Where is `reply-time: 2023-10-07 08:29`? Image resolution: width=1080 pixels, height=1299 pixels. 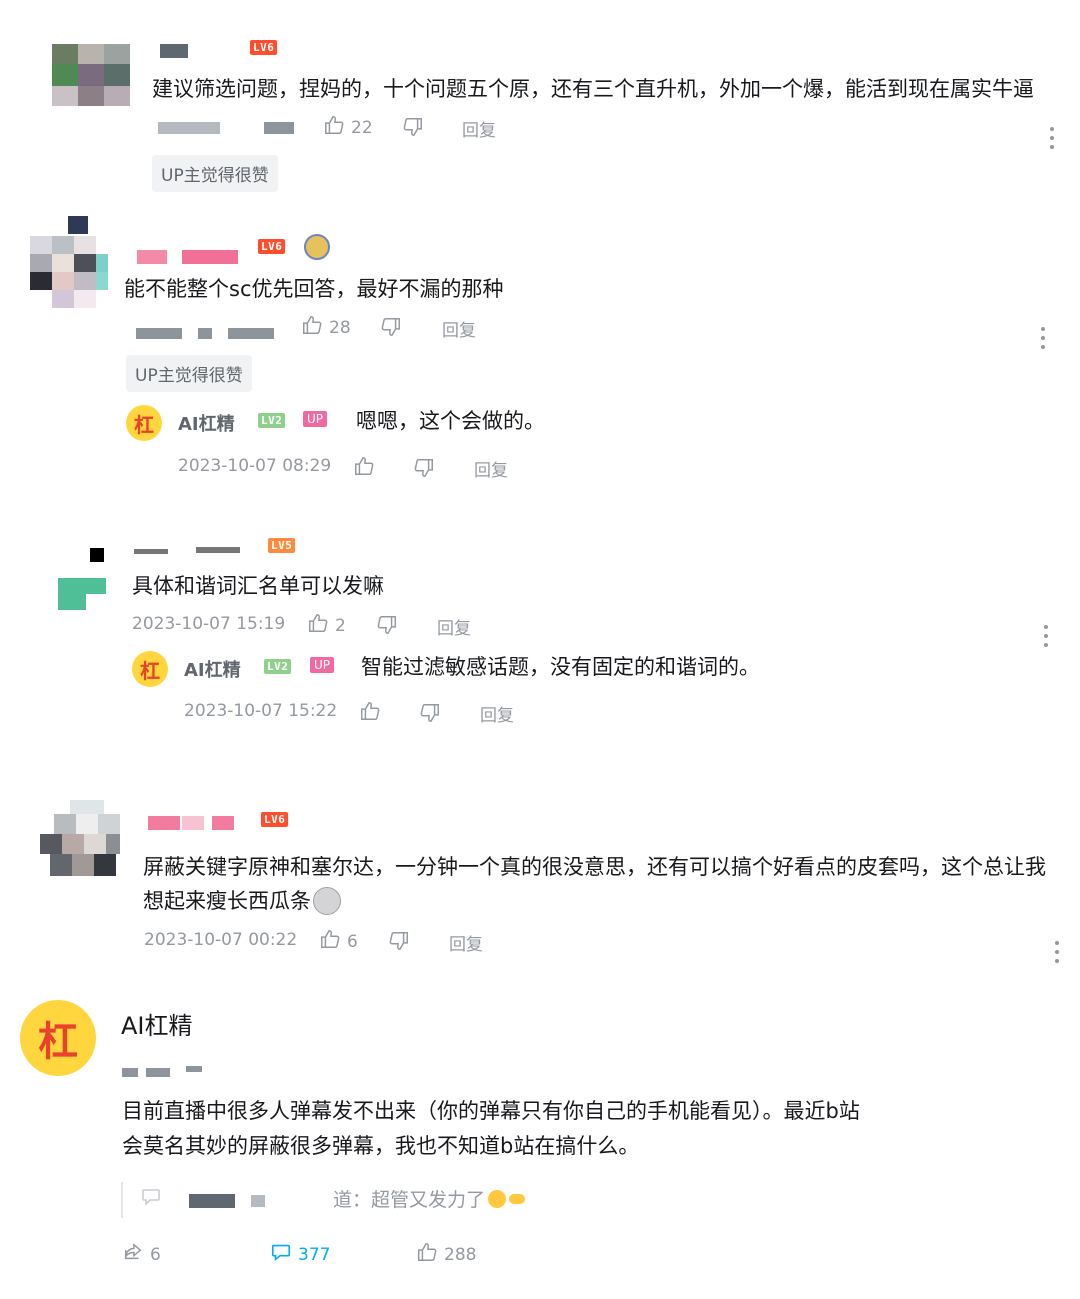 reply-time: 2023-10-07 08:29 is located at coordinates (255, 466).